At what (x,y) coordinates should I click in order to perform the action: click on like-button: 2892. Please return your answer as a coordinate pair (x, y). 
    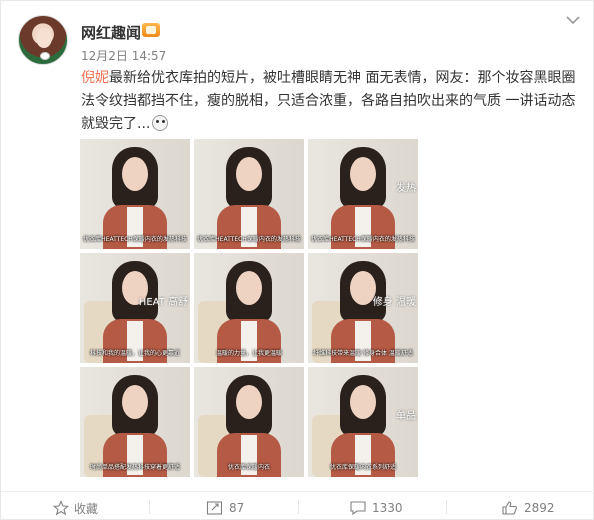
    Looking at the image, I should click on (528, 508).